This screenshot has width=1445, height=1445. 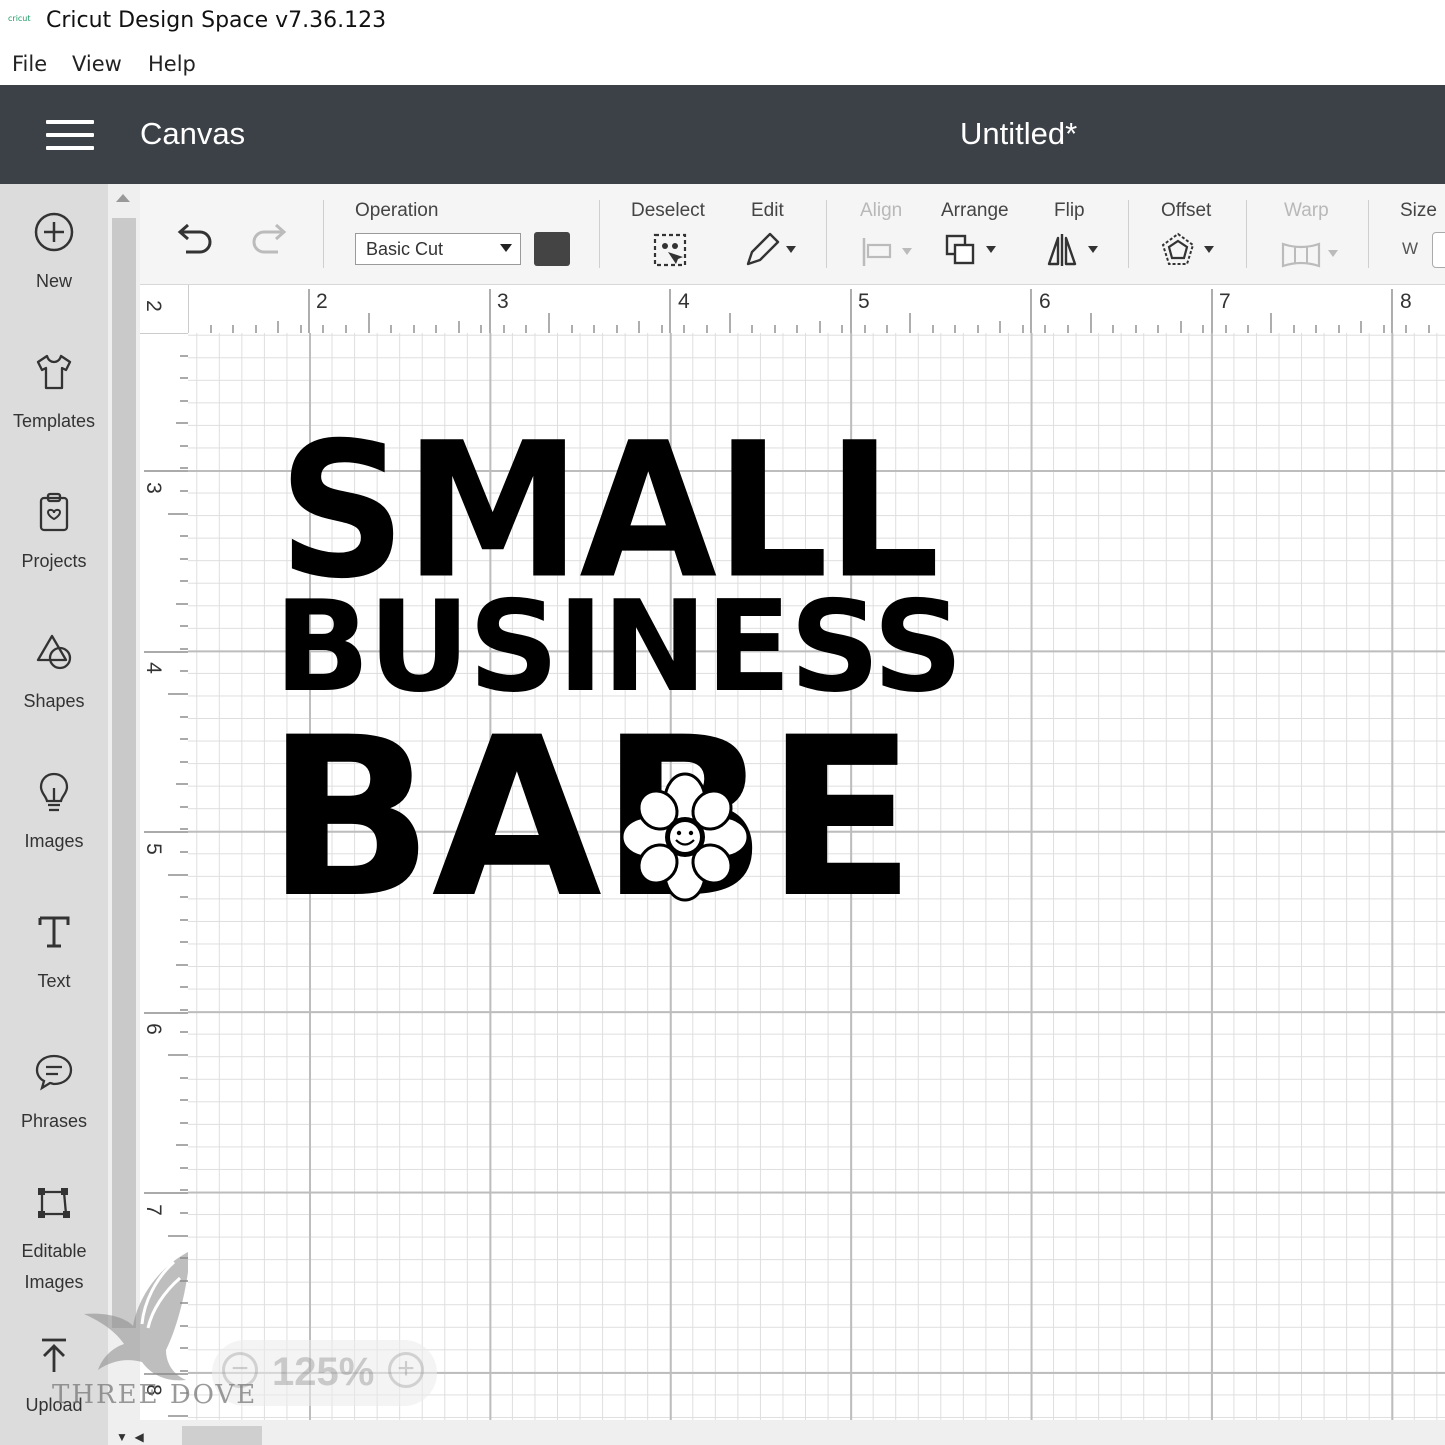 What do you see at coordinates (1410, 248) in the screenshot?
I see `size-width-label: W` at bounding box center [1410, 248].